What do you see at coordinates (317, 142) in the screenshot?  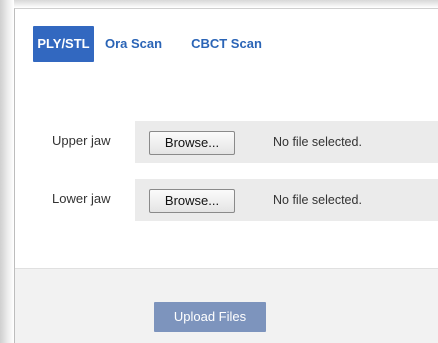 I see `upper-jaw-file-status: No file selected.` at bounding box center [317, 142].